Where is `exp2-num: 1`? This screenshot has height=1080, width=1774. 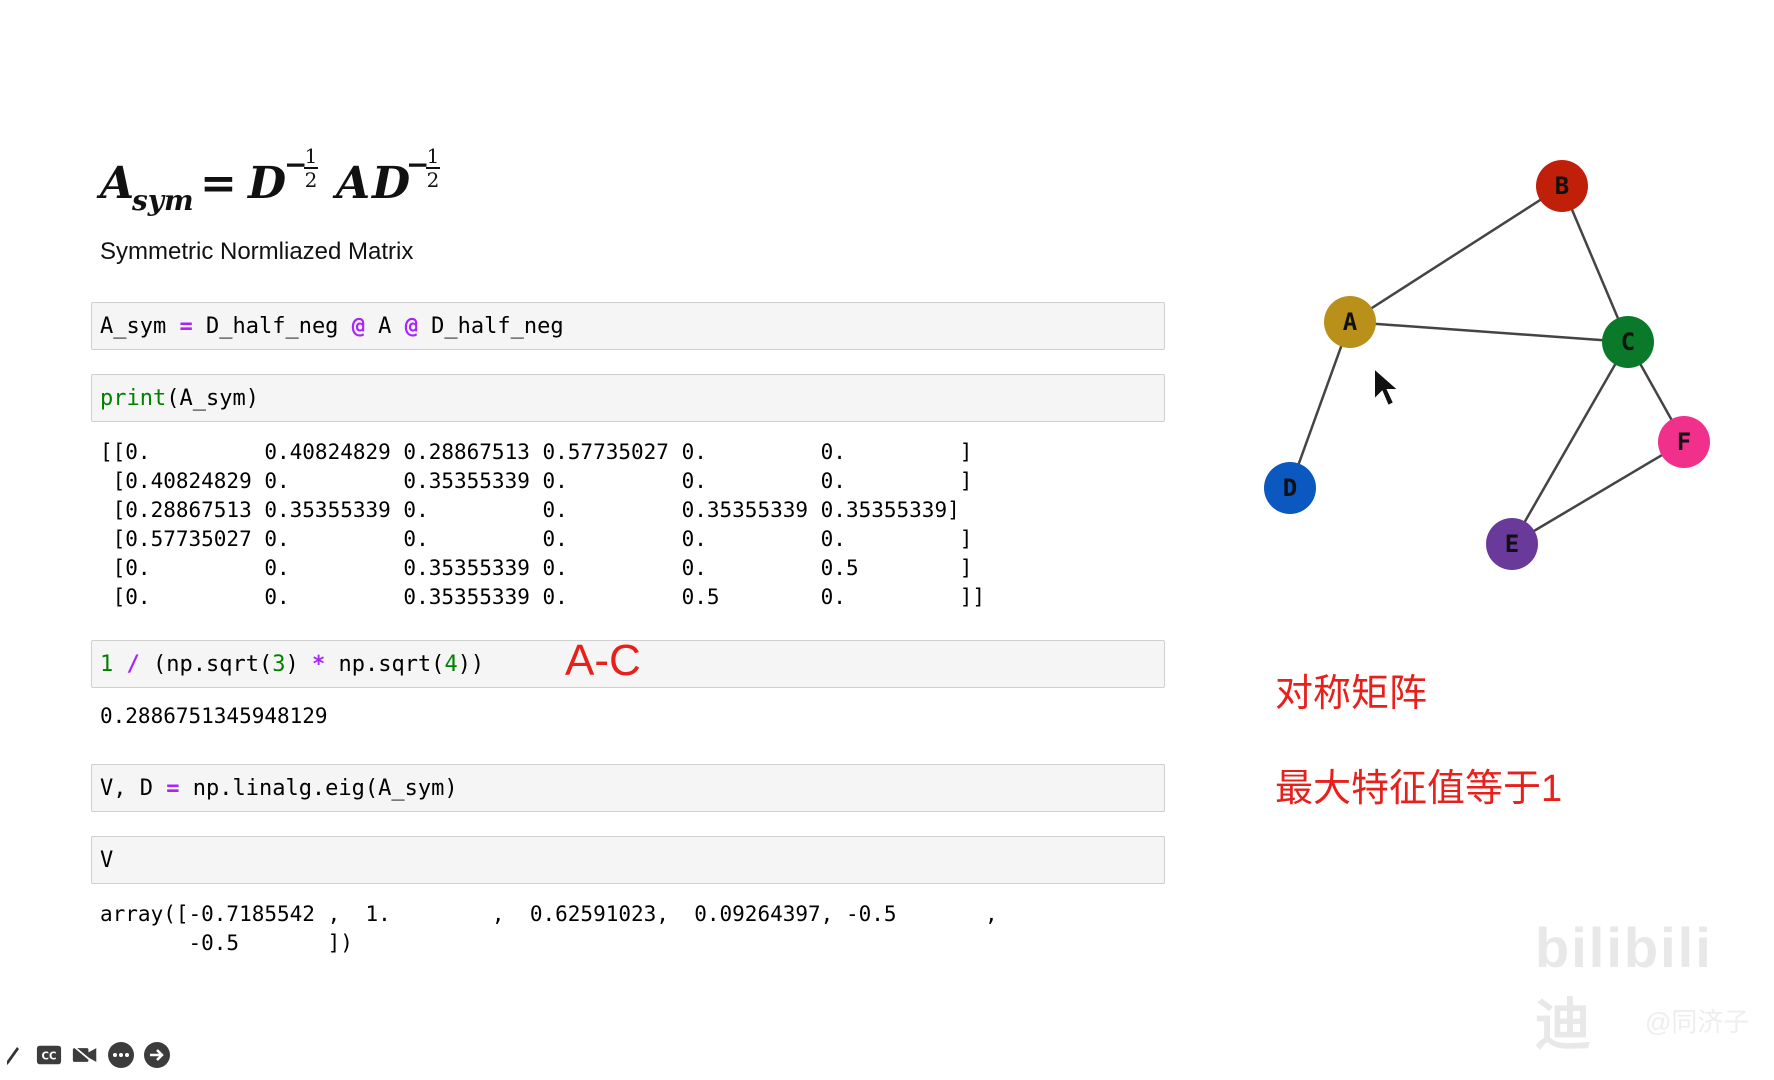
exp2-num: 1 is located at coordinates (433, 156).